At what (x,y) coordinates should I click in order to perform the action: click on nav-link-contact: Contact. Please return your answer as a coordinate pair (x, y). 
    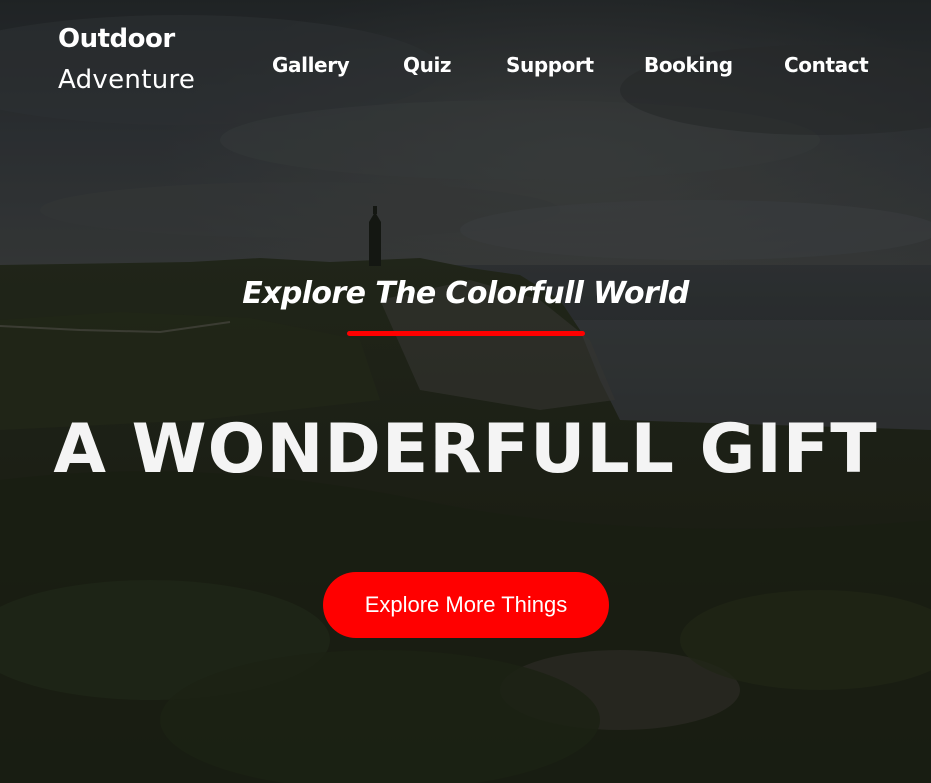
    Looking at the image, I should click on (826, 65).